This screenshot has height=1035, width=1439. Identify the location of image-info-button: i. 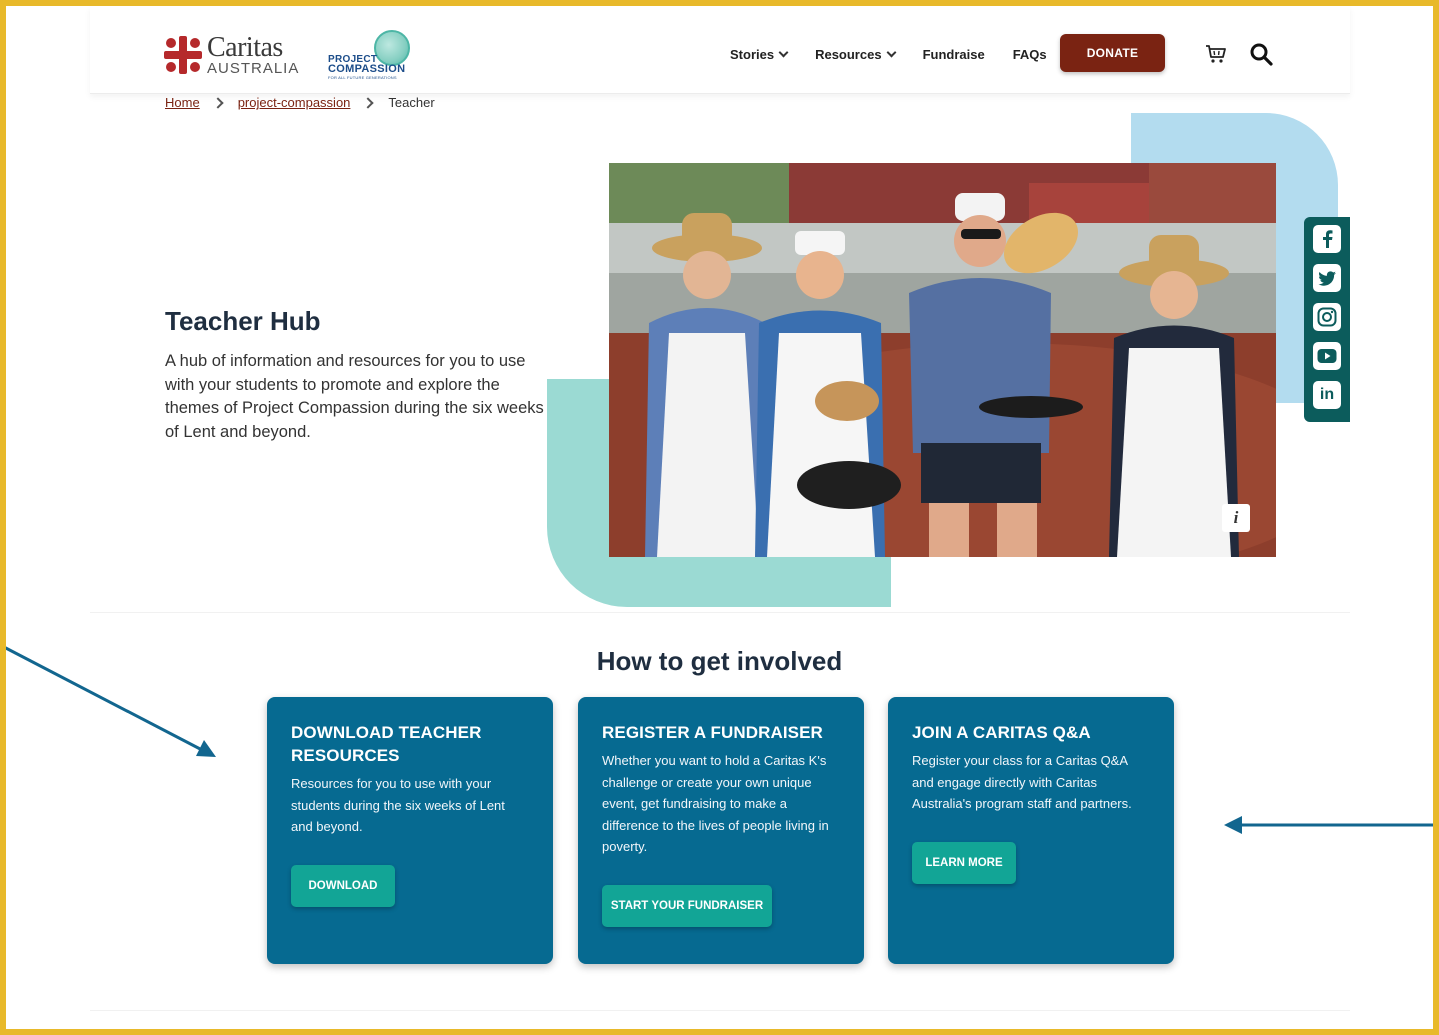
(1236, 518).